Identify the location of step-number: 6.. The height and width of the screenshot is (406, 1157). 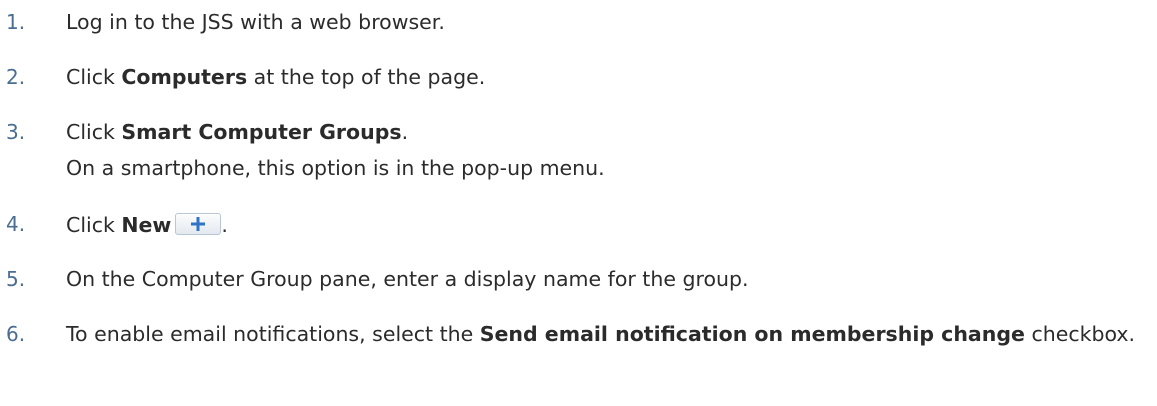
(16, 334).